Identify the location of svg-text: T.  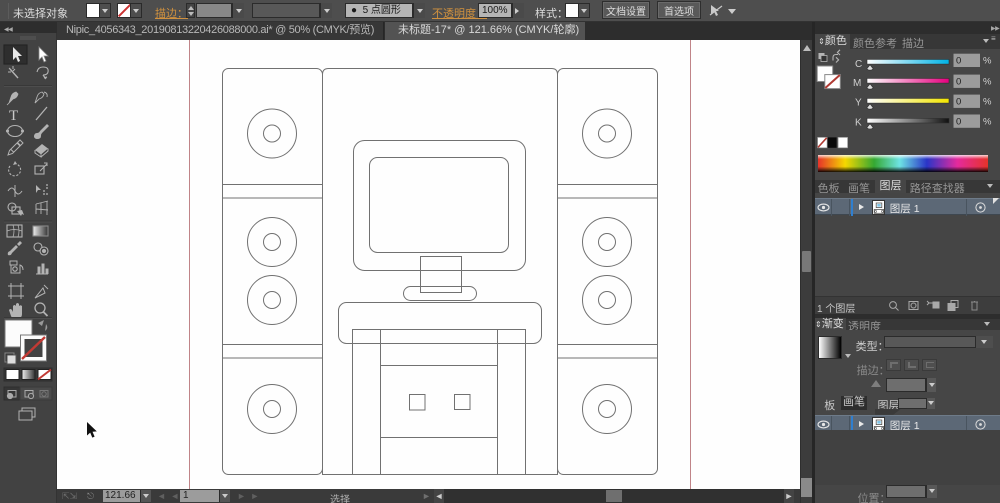
(13, 116).